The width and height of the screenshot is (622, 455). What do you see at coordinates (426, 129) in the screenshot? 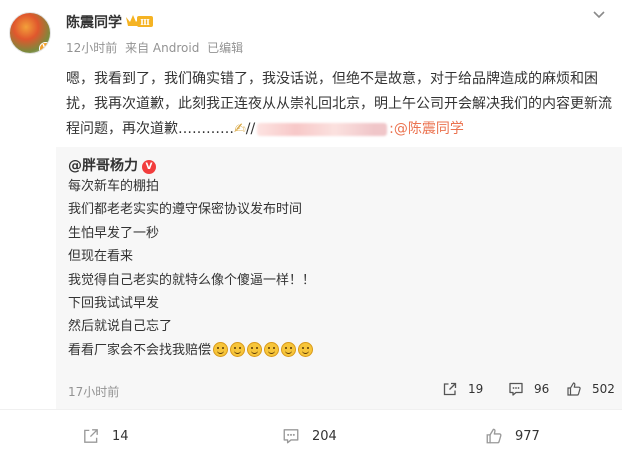
I see `mention-link: :@陈震同学` at bounding box center [426, 129].